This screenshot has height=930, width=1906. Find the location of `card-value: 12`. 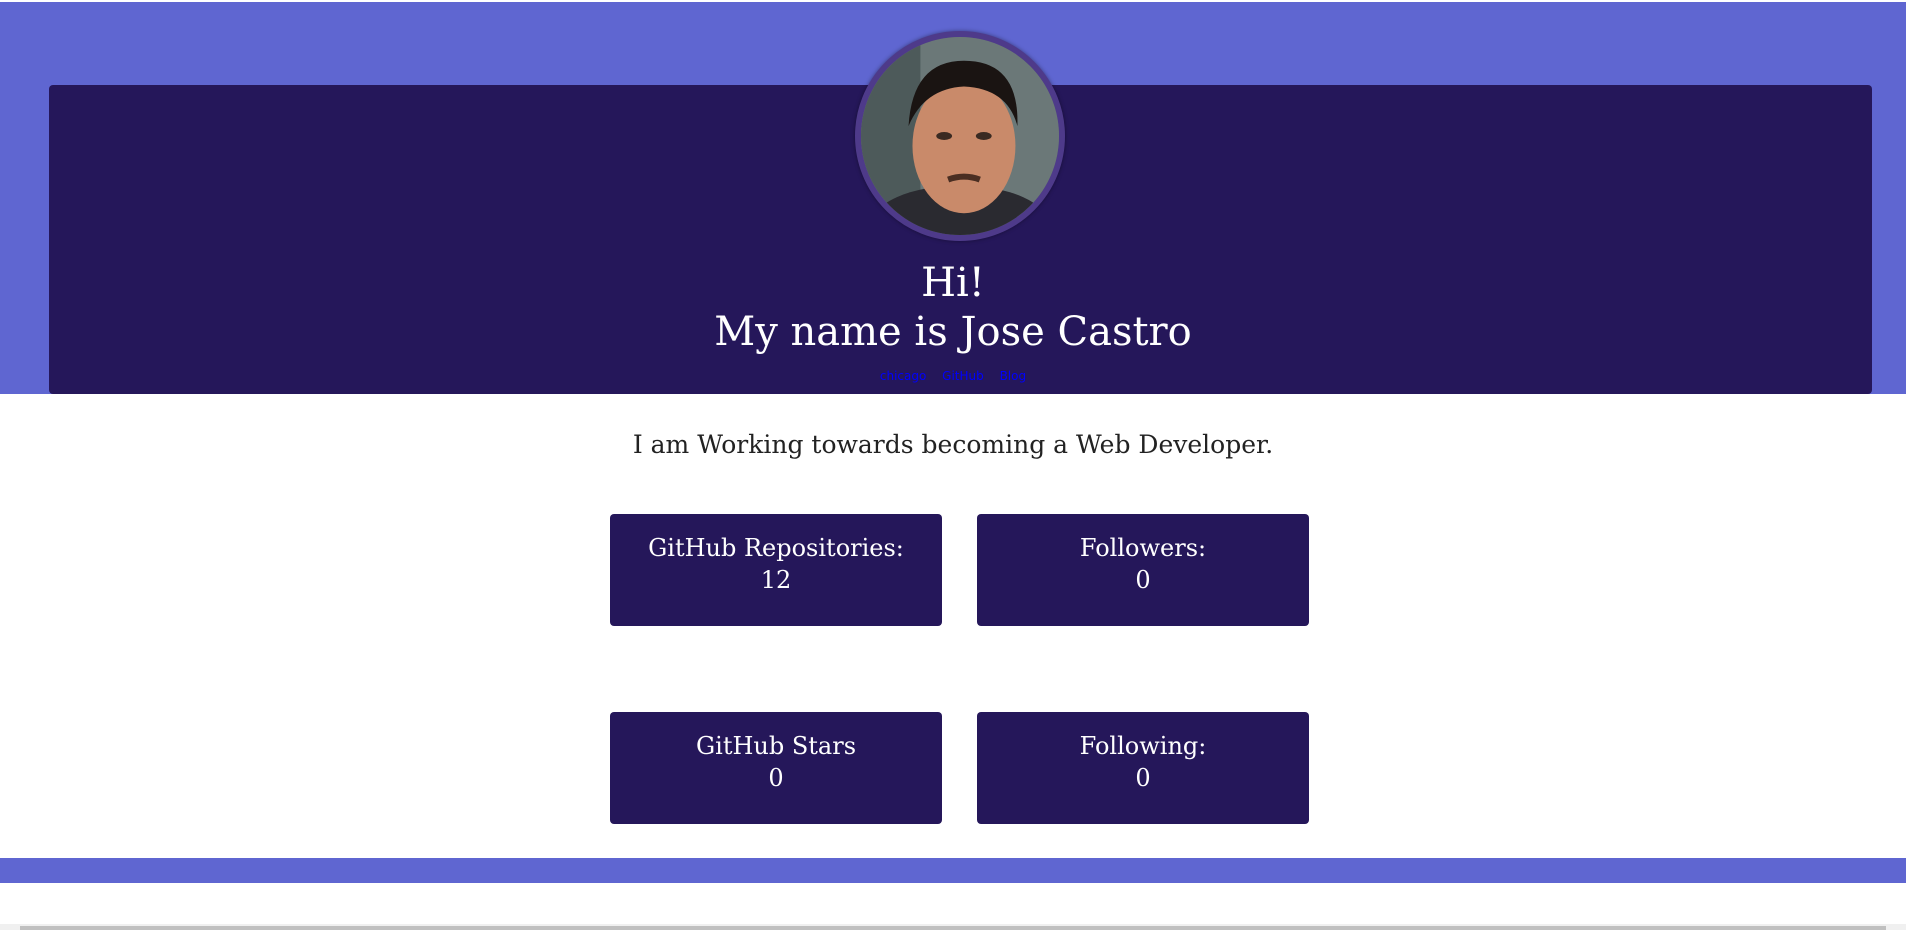

card-value: 12 is located at coordinates (776, 580).